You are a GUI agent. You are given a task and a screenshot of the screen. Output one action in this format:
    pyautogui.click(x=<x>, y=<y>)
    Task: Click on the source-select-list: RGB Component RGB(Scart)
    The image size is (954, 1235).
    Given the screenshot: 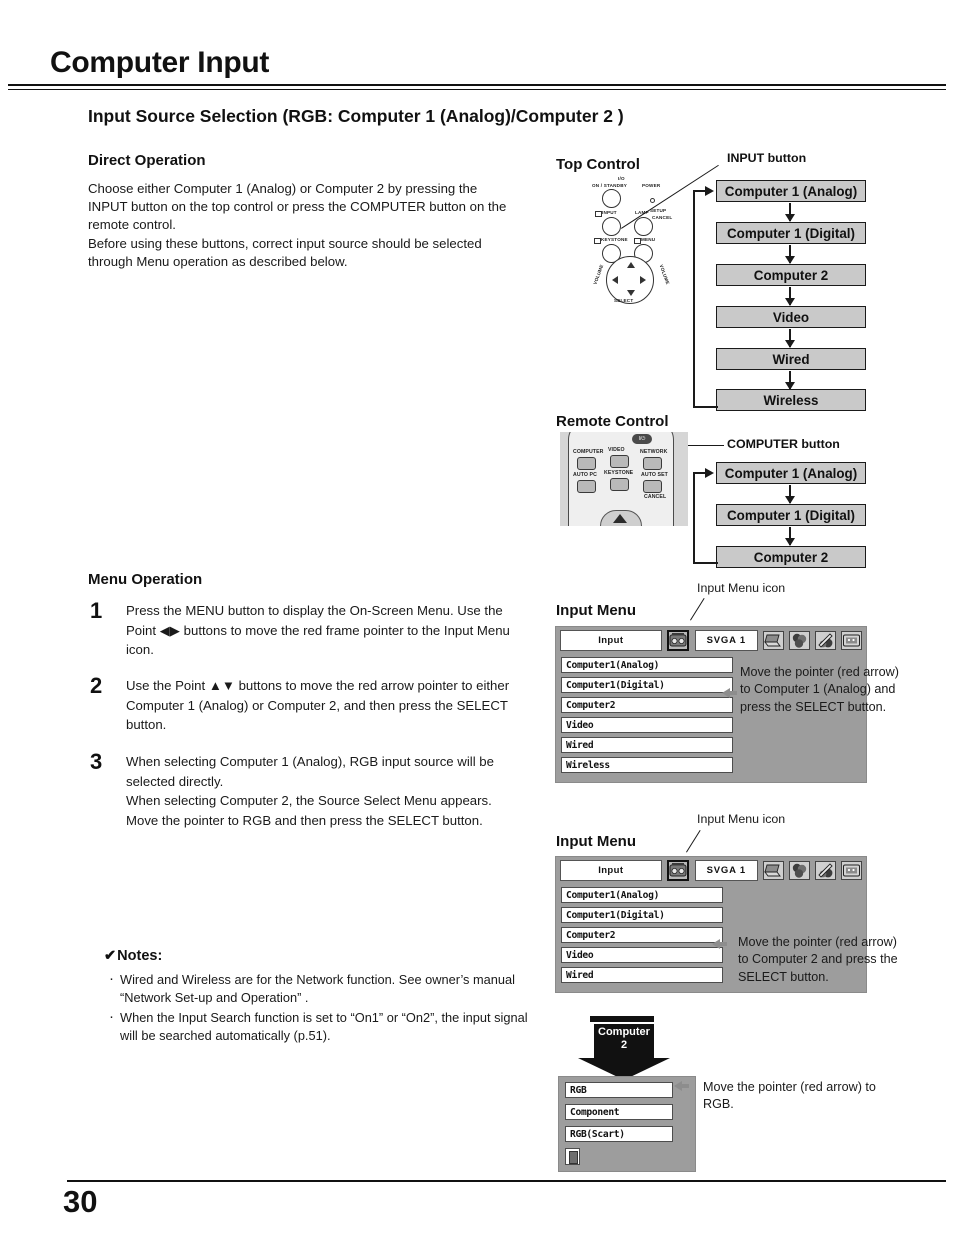 What is the action you would take?
    pyautogui.click(x=627, y=1124)
    